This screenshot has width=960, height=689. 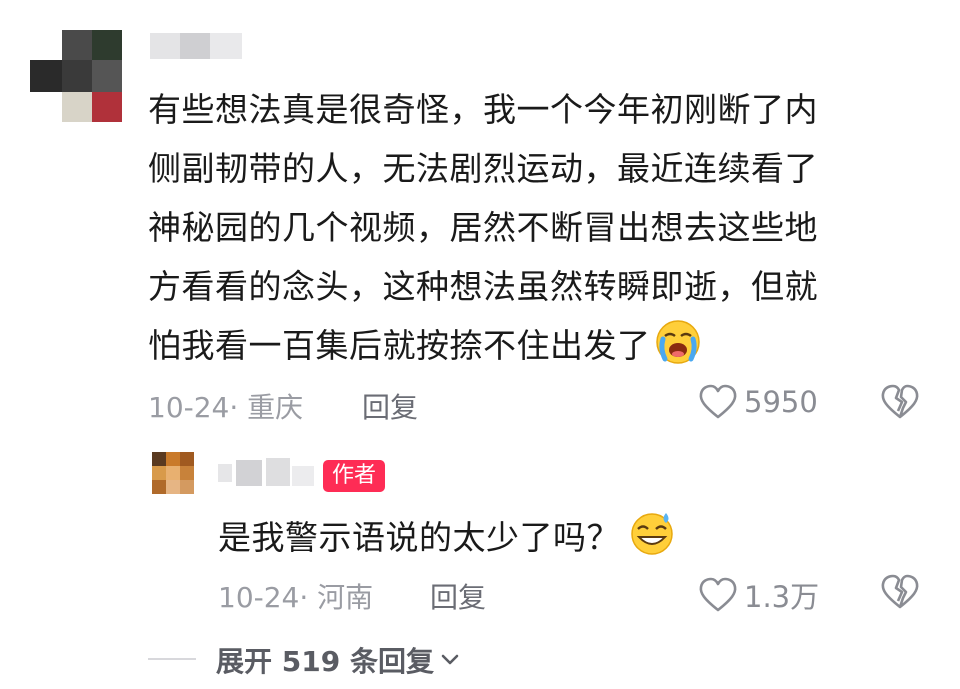 I want to click on username-blurred, so click(x=196, y=46).